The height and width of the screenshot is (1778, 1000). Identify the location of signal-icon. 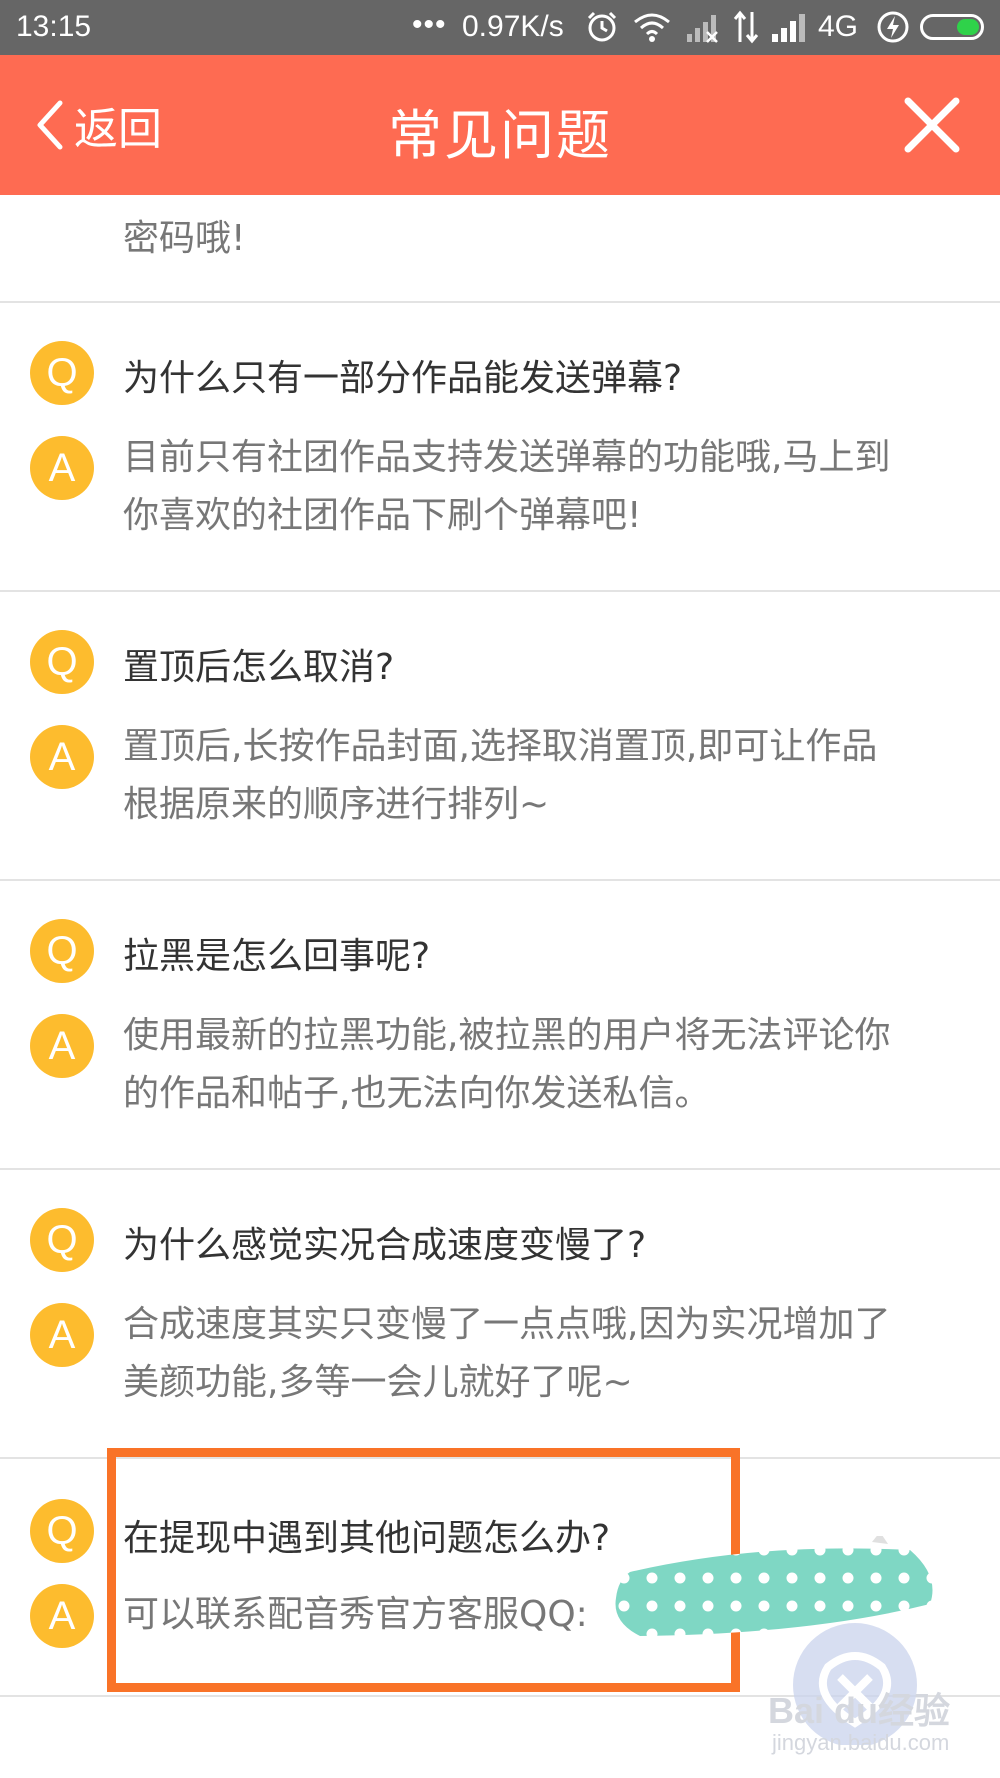
(788, 28).